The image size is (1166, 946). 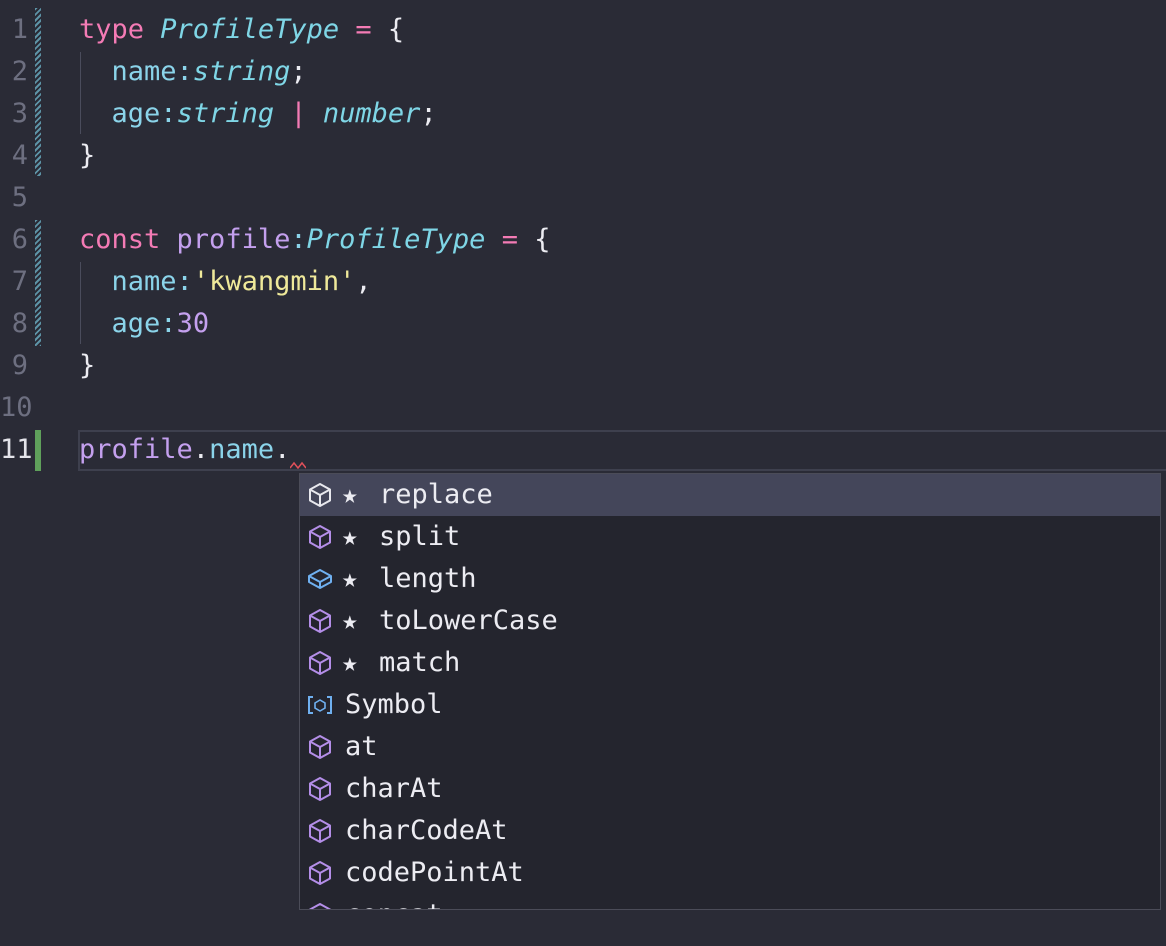 I want to click on suggestion-item-concat: concat, so click(x=730, y=901).